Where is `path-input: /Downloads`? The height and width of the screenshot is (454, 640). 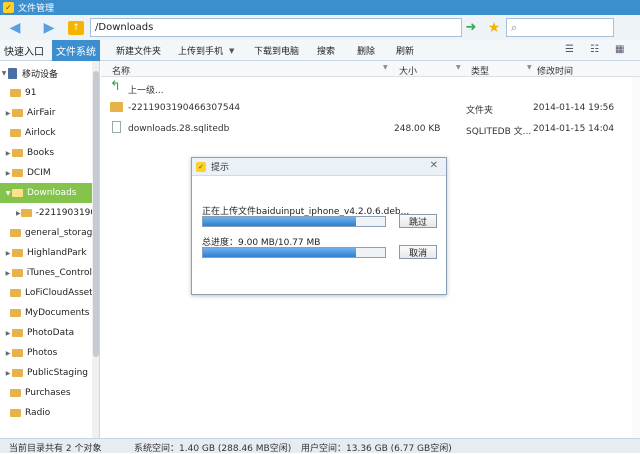
path-input: /Downloads is located at coordinates (276, 27).